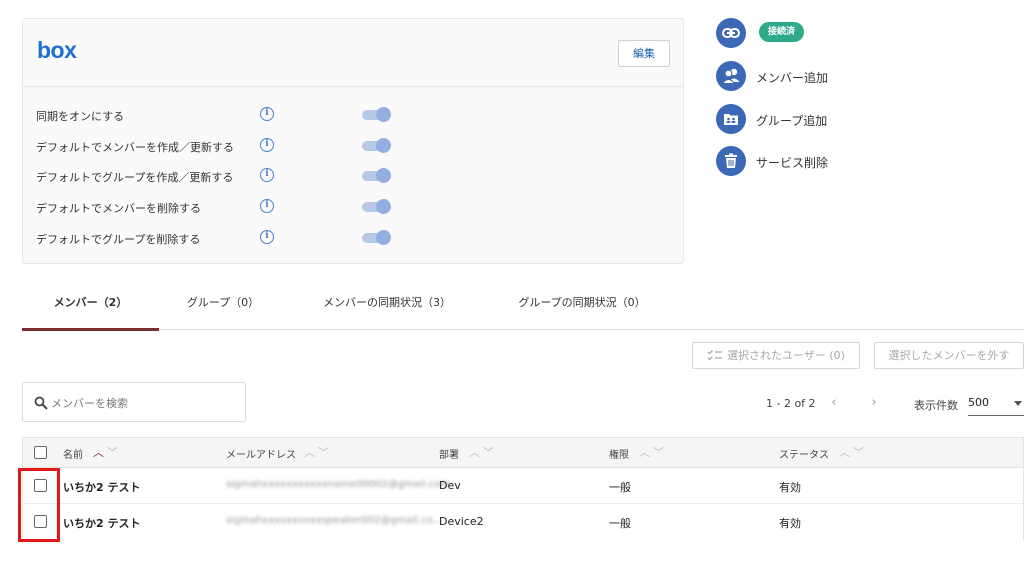 The height and width of the screenshot is (574, 1036). I want to click on next-page-button: ›, so click(874, 403).